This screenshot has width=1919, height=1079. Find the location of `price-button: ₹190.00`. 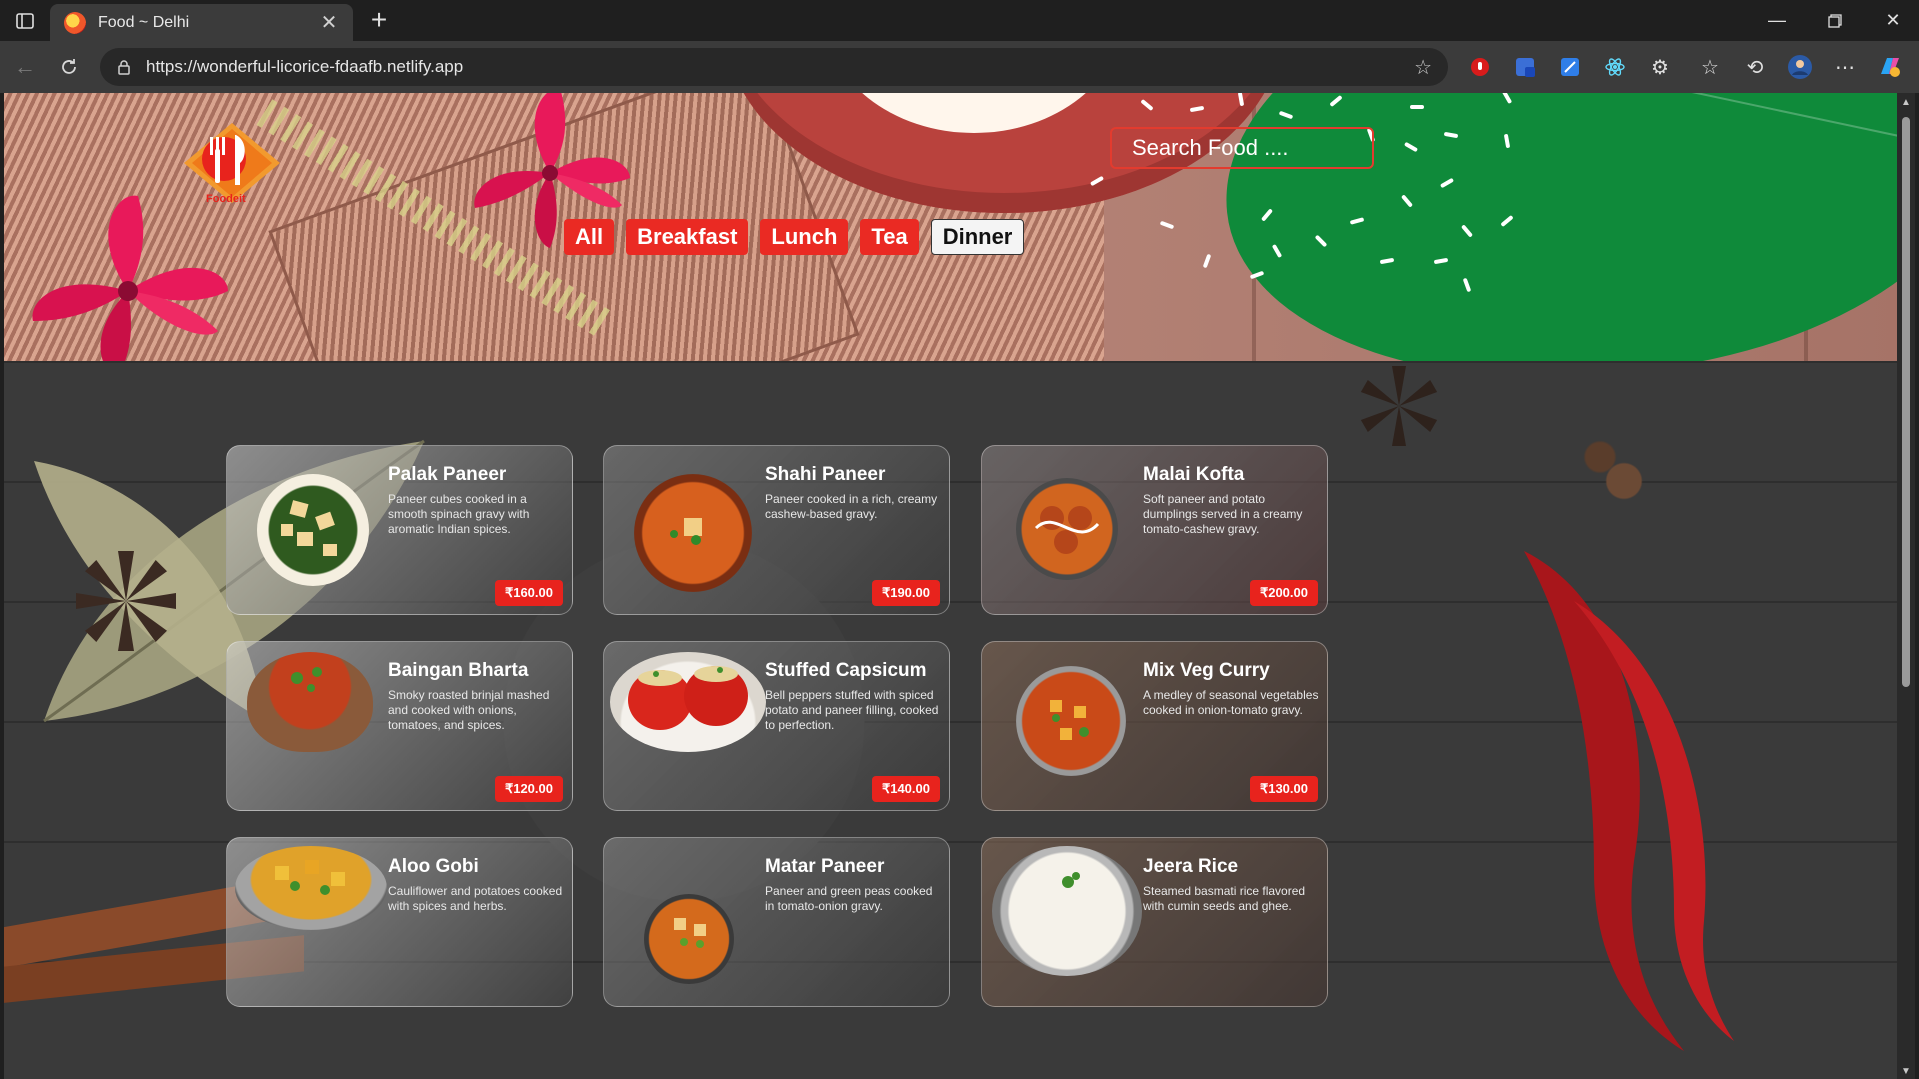

price-button: ₹190.00 is located at coordinates (905, 593).